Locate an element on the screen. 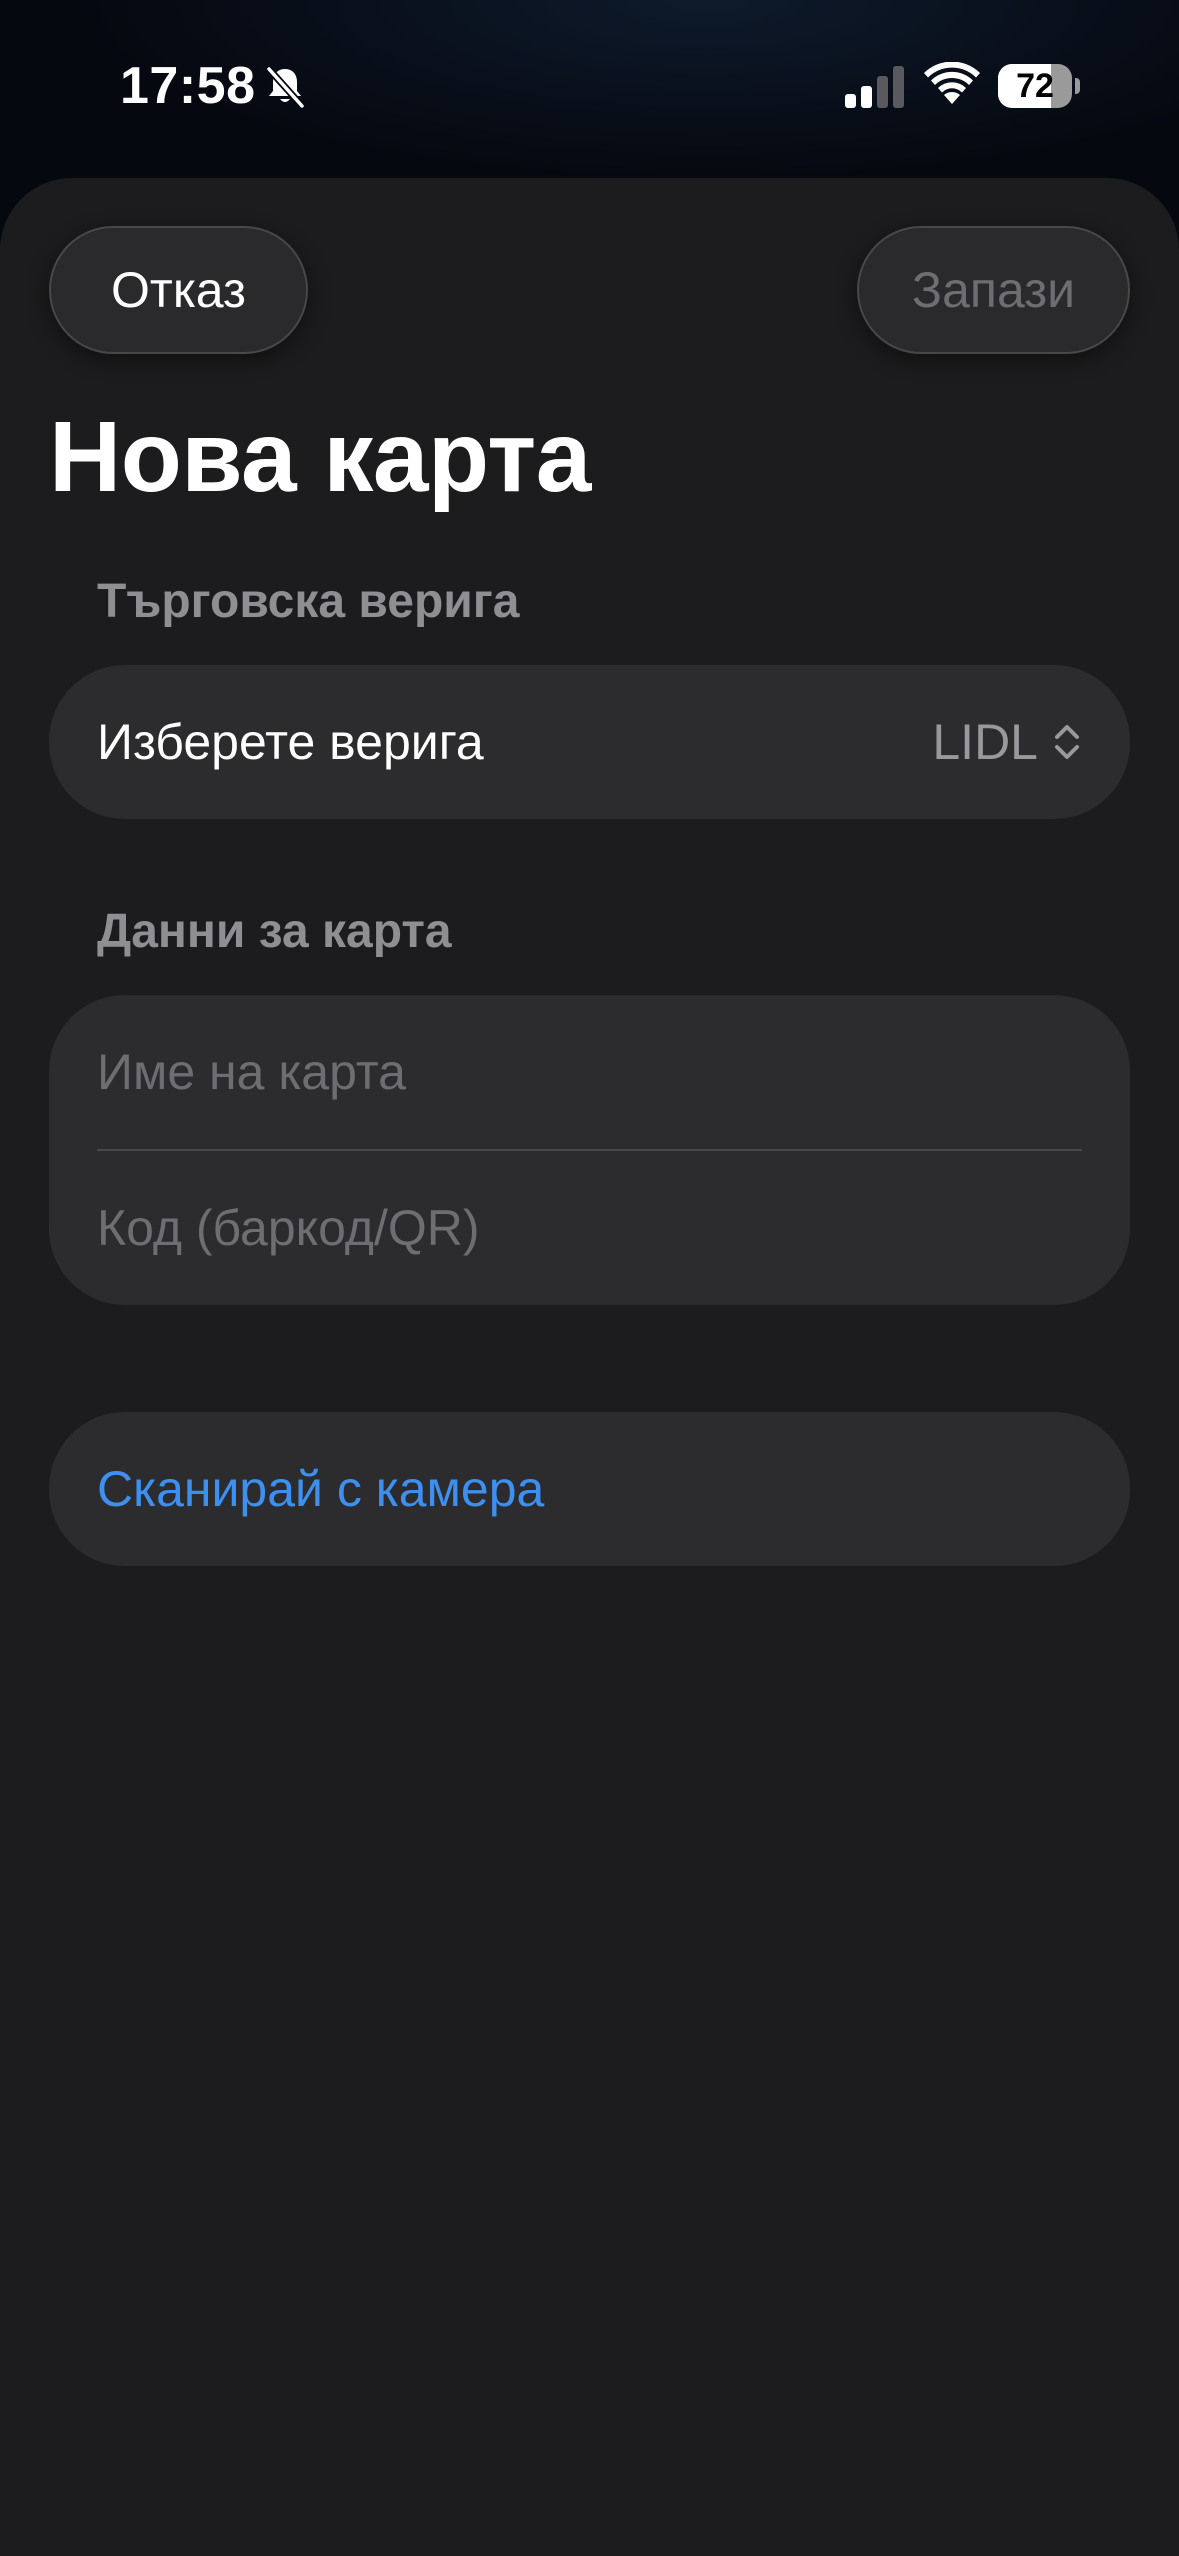 This screenshot has height=2556, width=1179. wifi-icon is located at coordinates (952, 83).